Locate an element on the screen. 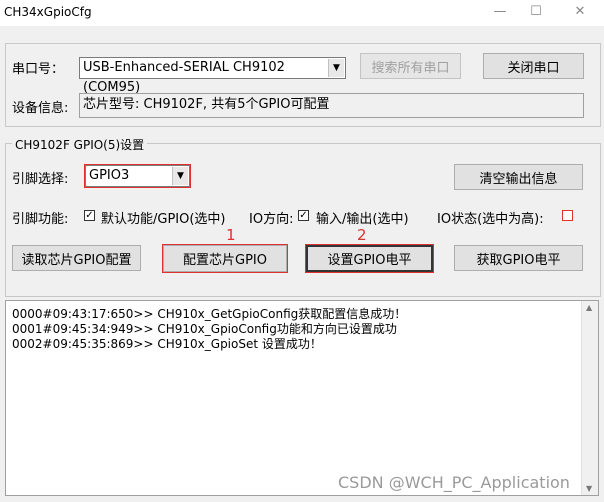 The image size is (604, 502). vertical-scrollbar: ▲ ▼ is located at coordinates (589, 398).